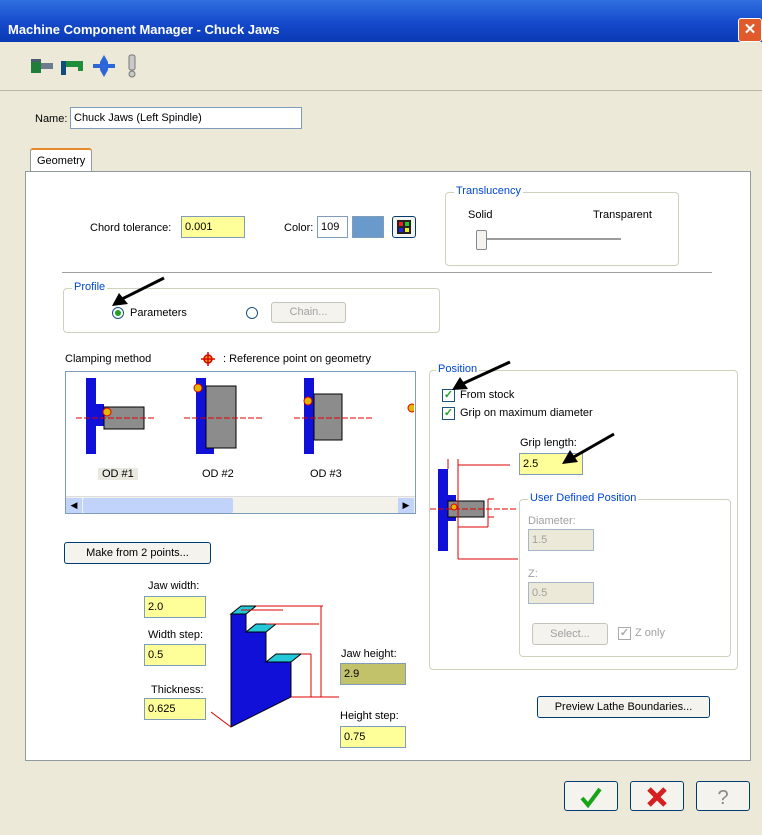 The height and width of the screenshot is (835, 762). What do you see at coordinates (104, 66) in the screenshot?
I see `tailstock-icon` at bounding box center [104, 66].